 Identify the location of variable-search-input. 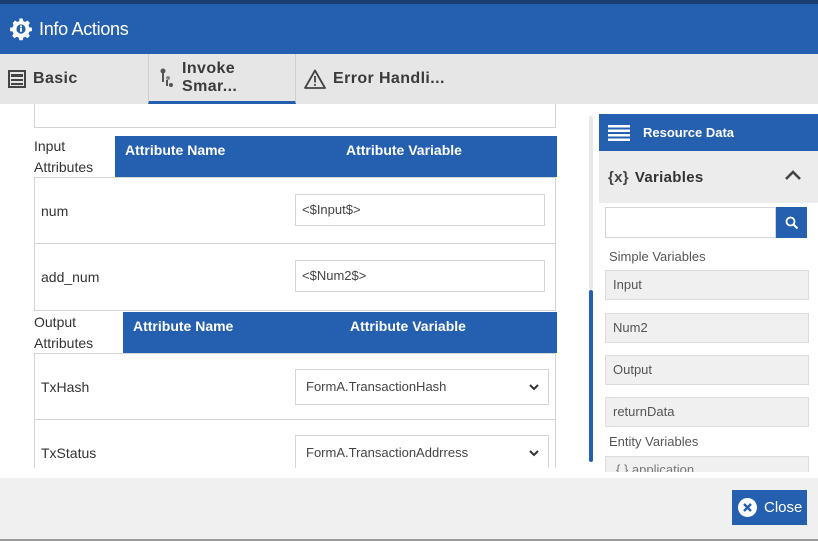
(690, 222).